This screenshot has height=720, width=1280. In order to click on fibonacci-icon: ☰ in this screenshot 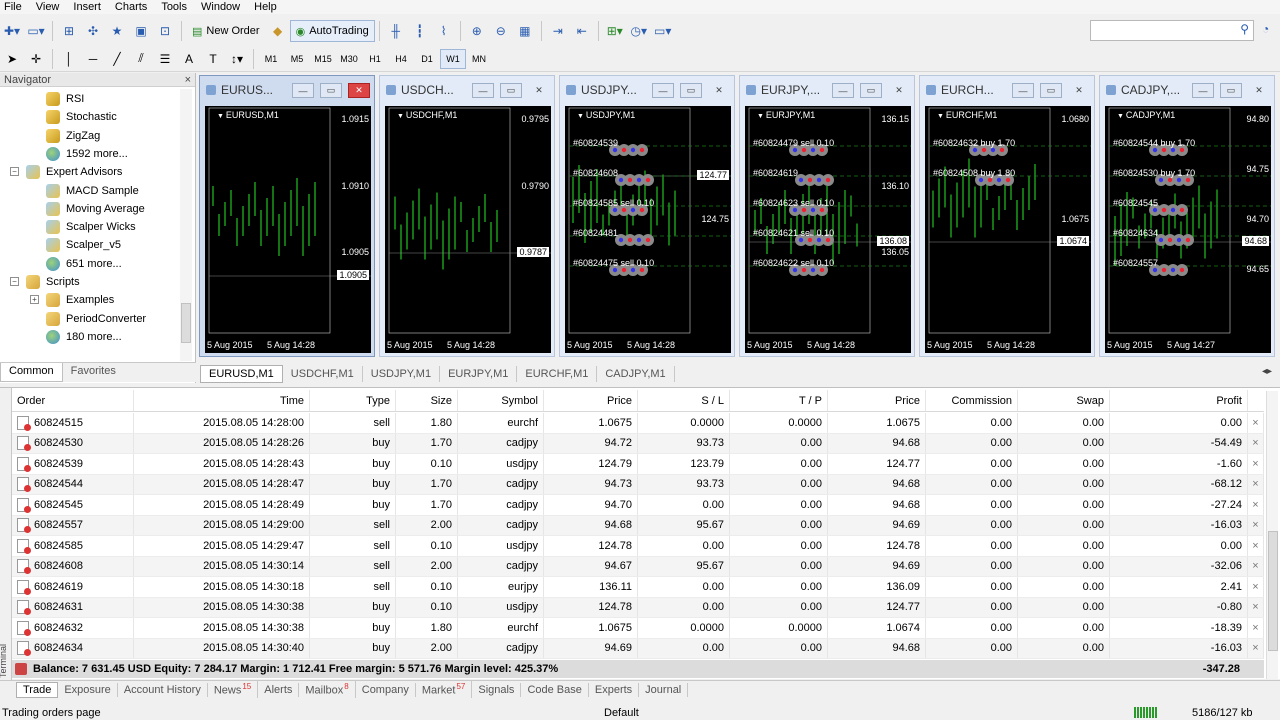, I will do `click(165, 59)`.